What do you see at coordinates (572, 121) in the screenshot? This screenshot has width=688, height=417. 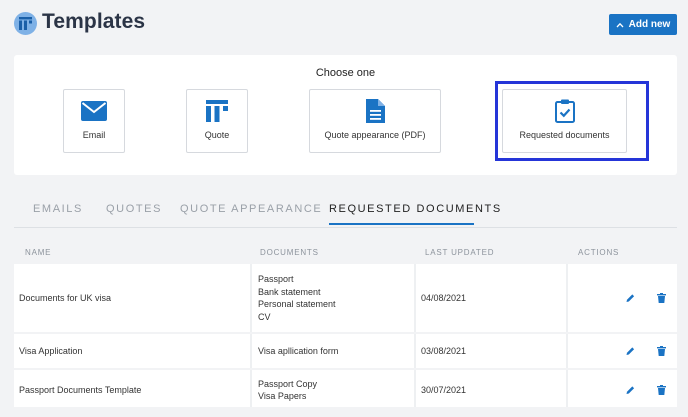 I see `selection-highlight` at bounding box center [572, 121].